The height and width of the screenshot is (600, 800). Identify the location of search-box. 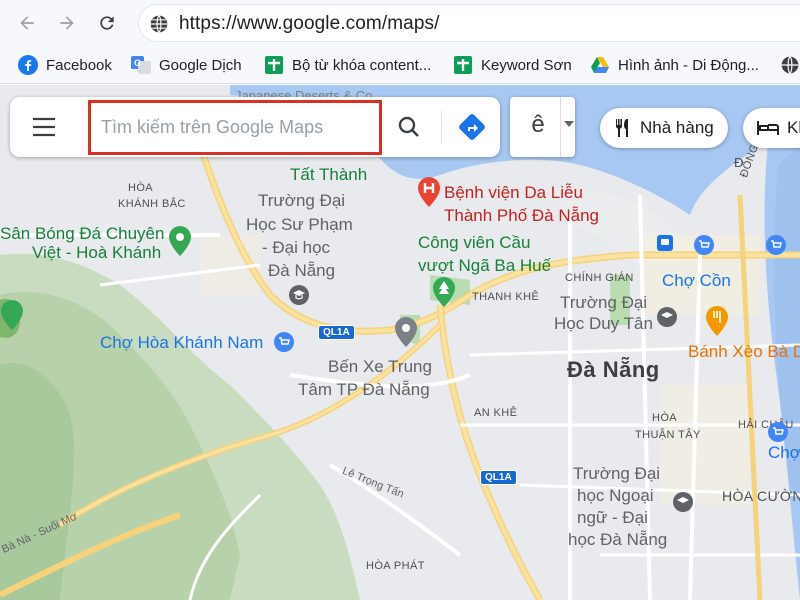
(255, 127).